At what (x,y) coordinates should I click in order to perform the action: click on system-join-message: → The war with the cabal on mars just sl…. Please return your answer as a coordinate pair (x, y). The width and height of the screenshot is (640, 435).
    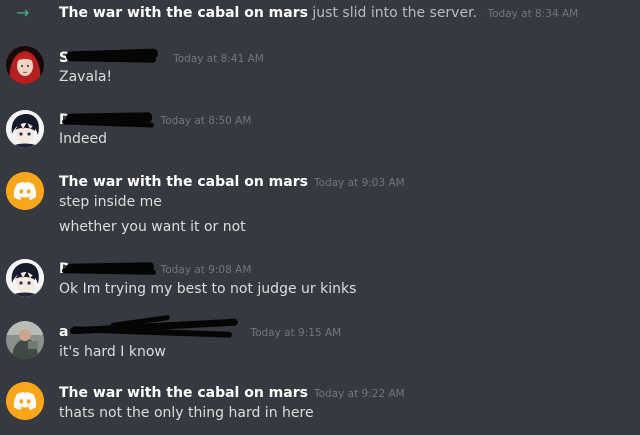
    Looking at the image, I should click on (320, 13).